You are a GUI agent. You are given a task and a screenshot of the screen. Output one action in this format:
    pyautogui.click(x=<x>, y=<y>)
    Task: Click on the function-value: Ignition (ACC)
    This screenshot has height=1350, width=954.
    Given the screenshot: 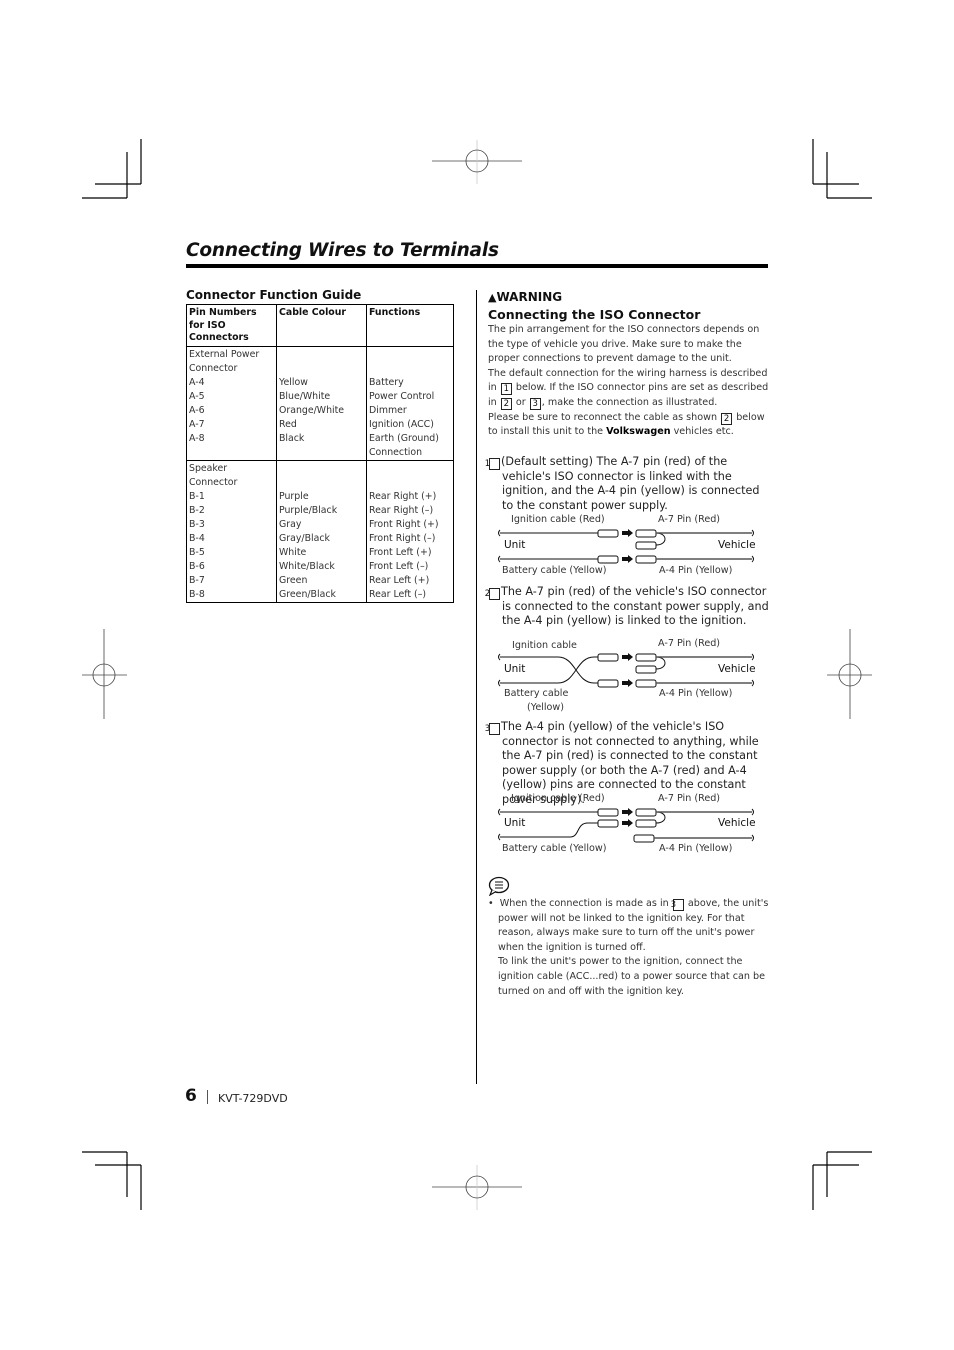 What is the action you would take?
    pyautogui.click(x=401, y=424)
    